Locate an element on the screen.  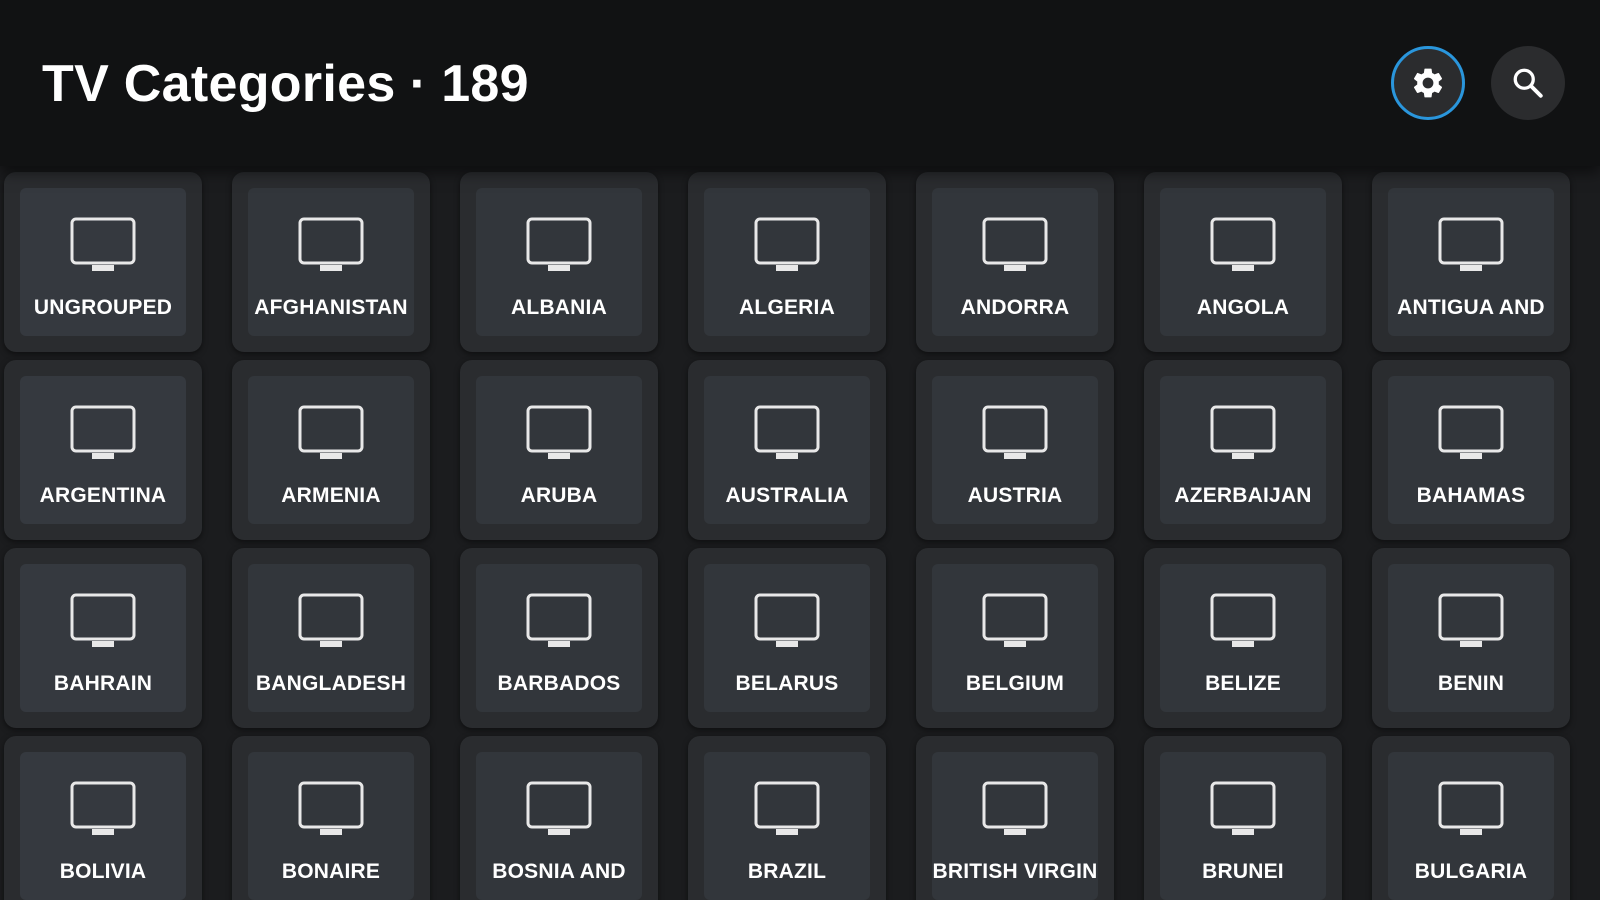
category-label: ARUBA is located at coordinates (559, 495).